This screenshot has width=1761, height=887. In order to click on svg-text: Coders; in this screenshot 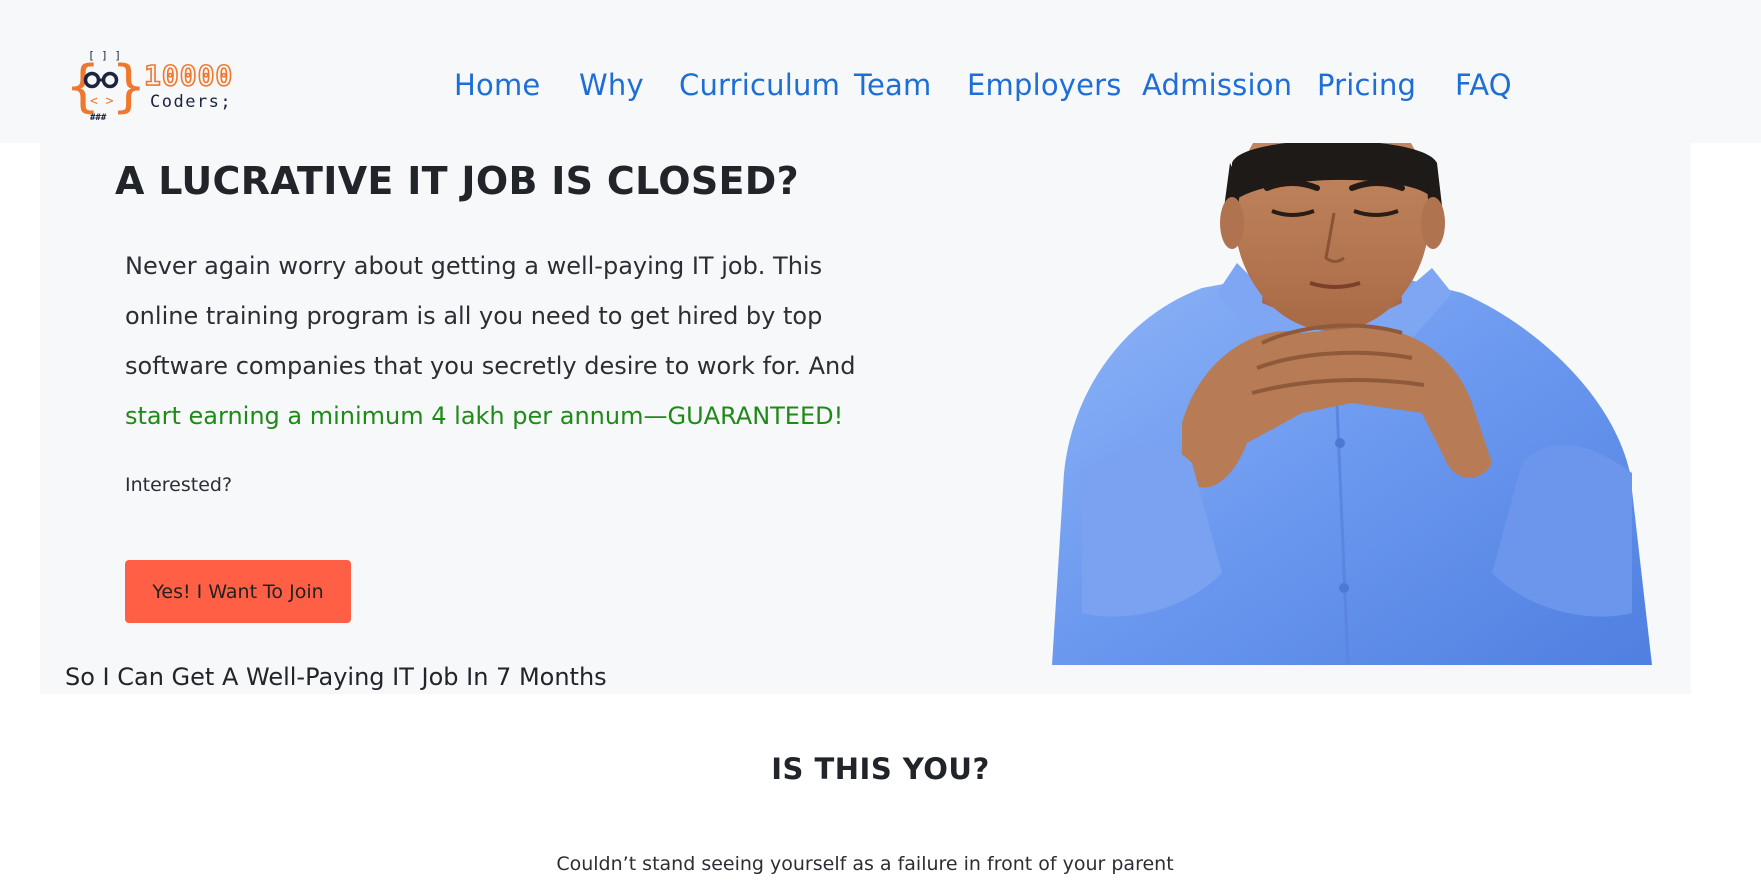, I will do `click(191, 102)`.